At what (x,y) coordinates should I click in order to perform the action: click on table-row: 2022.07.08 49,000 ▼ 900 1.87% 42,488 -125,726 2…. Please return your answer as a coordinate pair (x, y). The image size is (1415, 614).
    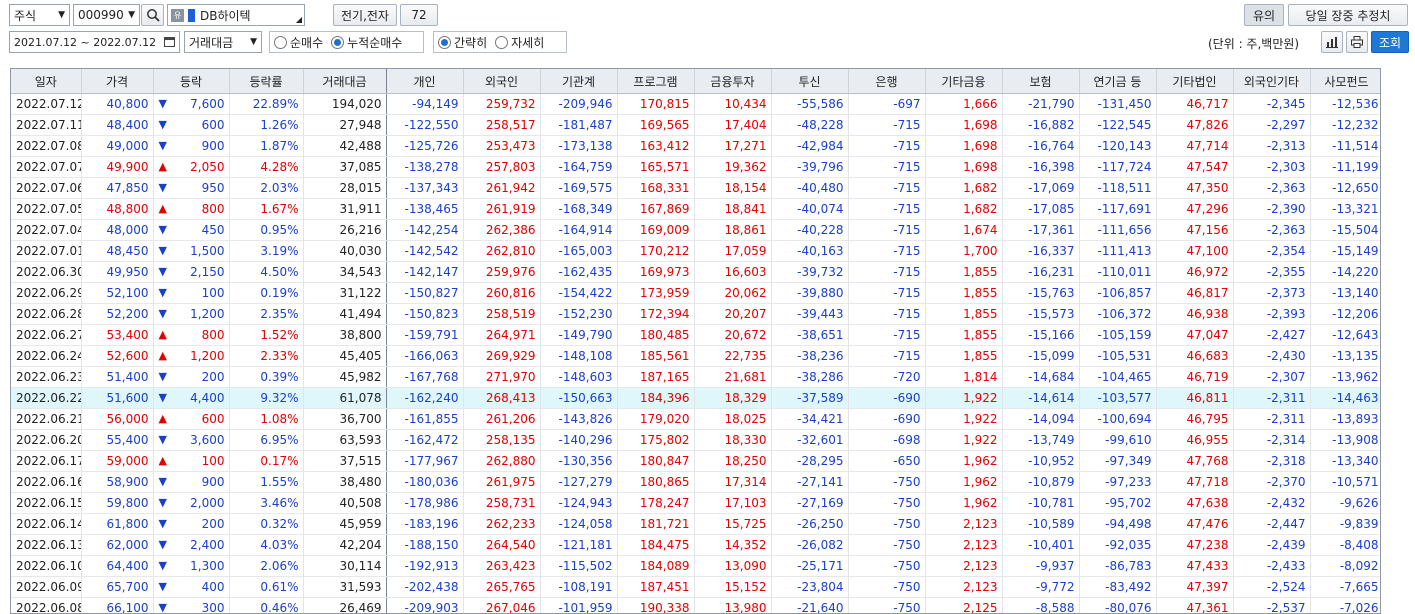
    Looking at the image, I should click on (695, 146).